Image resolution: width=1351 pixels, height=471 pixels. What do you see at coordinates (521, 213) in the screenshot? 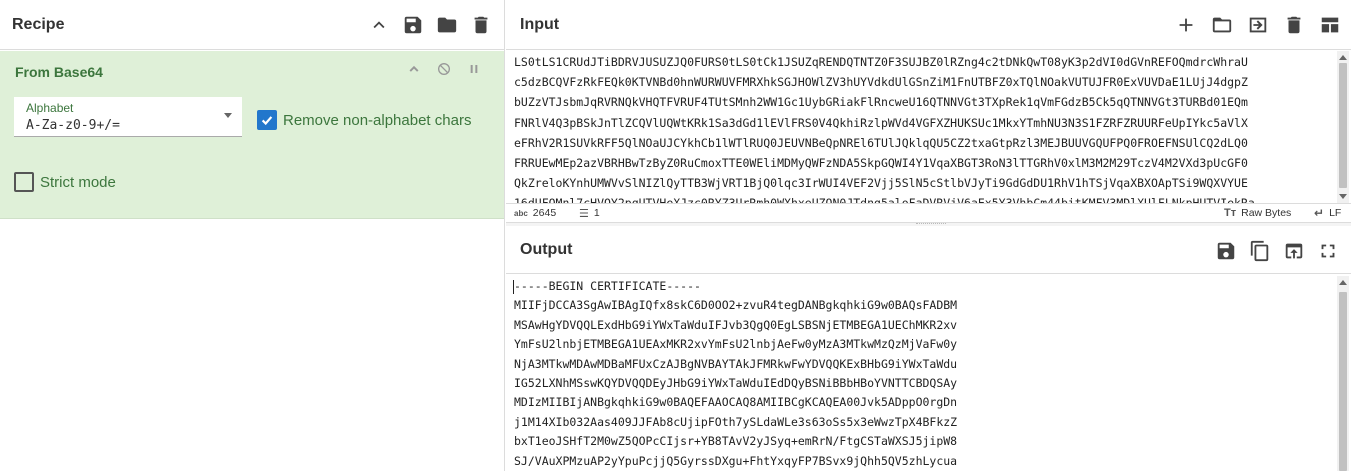
I see `abc-length-icon: abc` at bounding box center [521, 213].